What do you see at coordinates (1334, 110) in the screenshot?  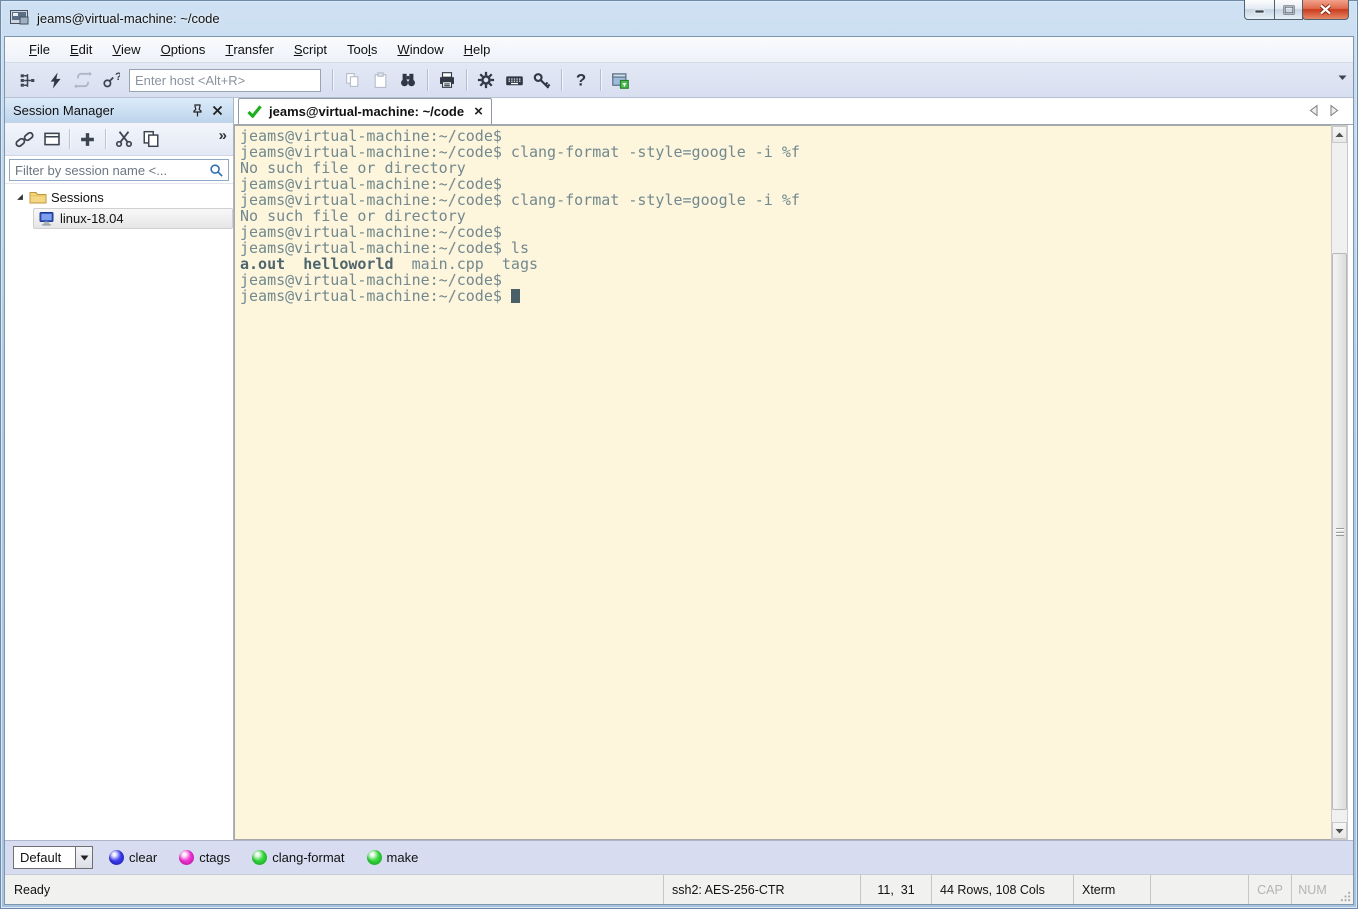 I see `tab-scroll-right-icon` at bounding box center [1334, 110].